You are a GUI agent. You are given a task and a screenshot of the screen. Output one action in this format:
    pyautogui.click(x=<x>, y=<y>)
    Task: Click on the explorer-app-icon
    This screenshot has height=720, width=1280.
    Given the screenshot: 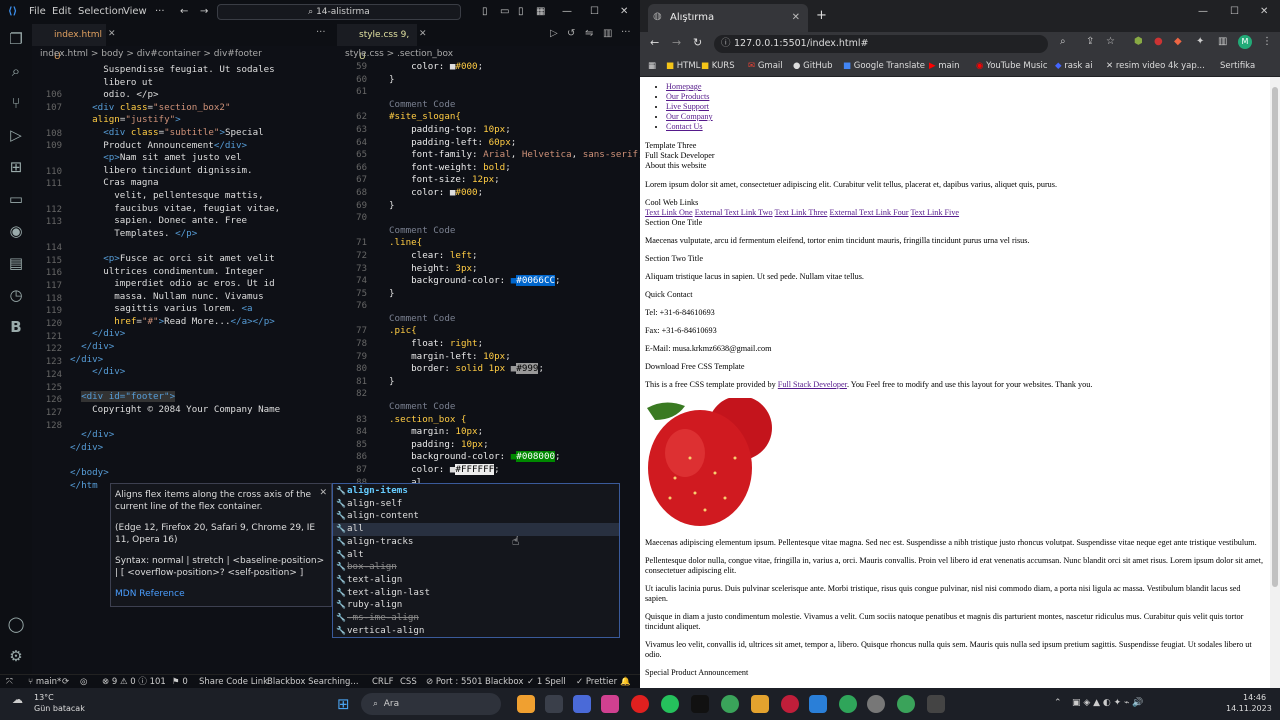 What is the action you would take?
    pyautogui.click(x=526, y=704)
    